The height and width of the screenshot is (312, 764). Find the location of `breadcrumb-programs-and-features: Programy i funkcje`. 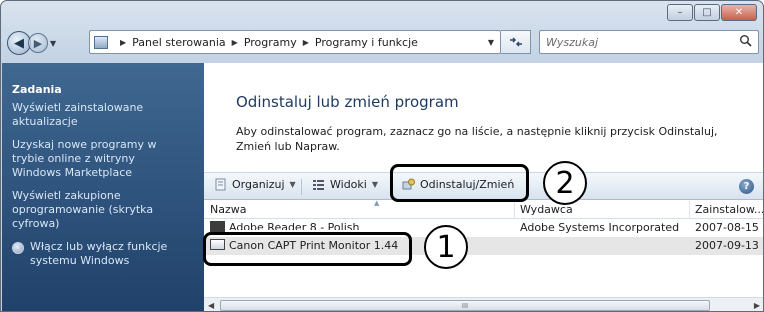

breadcrumb-programs-and-features: Programy i funkcje is located at coordinates (366, 42).